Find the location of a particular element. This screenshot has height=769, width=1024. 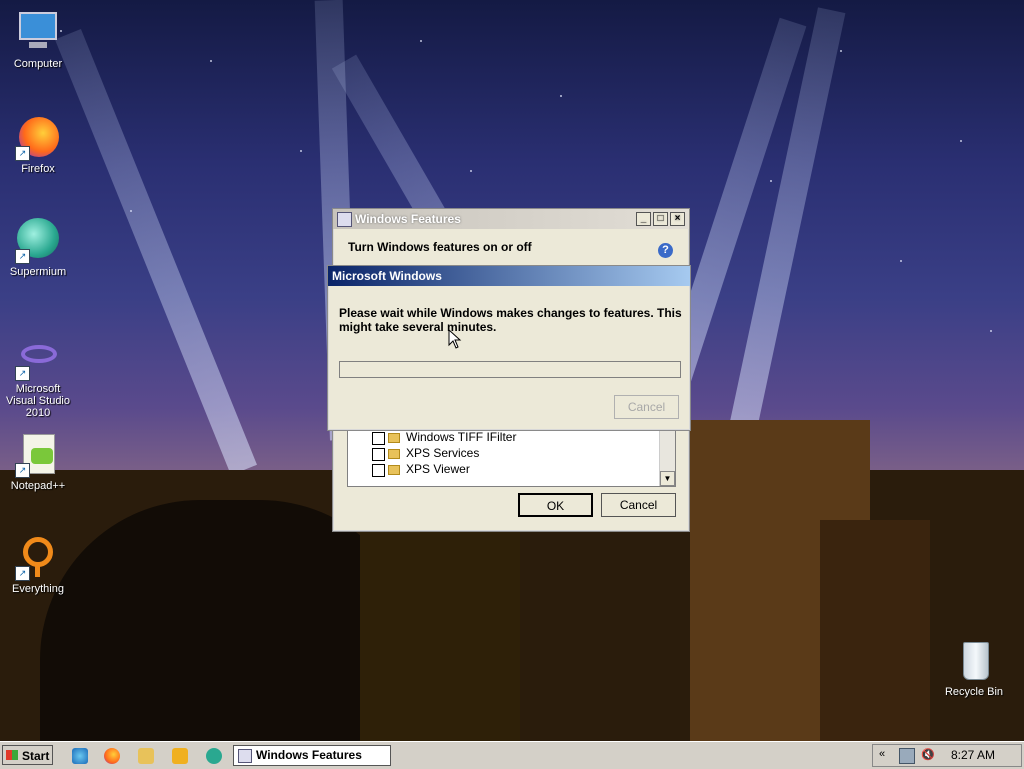

desktop-icon-label: Microsoft Visual Studio 2010 is located at coordinates (37, 401).